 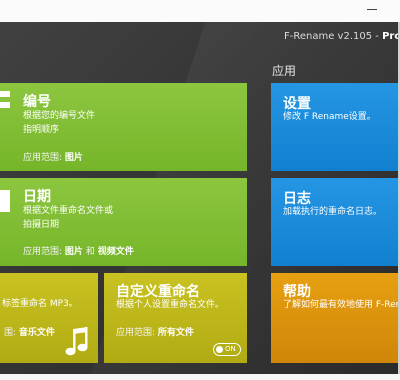 I want to click on tile-help: 帮助 了解如何最有效地使用 F-Rena, so click(x=334, y=318).